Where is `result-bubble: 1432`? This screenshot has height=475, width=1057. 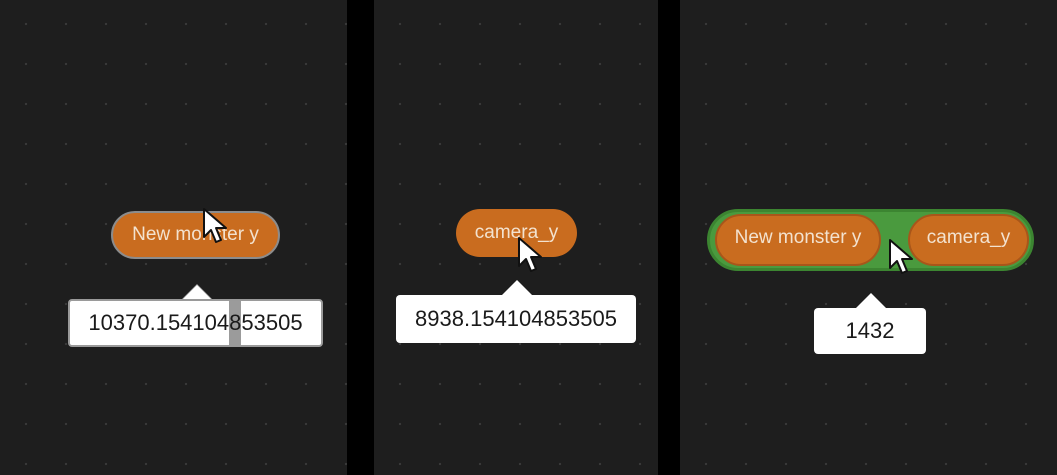
result-bubble: 1432 is located at coordinates (870, 331).